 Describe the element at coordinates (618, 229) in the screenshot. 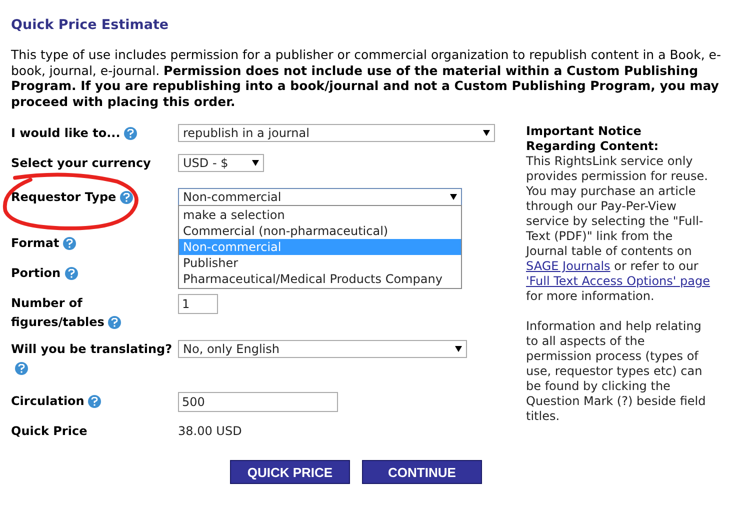

I see `notice-paragraph: This RightsLink service only provides permission for reuse. You may purchase an article through our Pay-Per-View service by selecting the "Full-Text (PDF)" link from the Journal table of contents on SAGE Journals or refer to our 'Full Text Access Options' page for more information.` at that location.